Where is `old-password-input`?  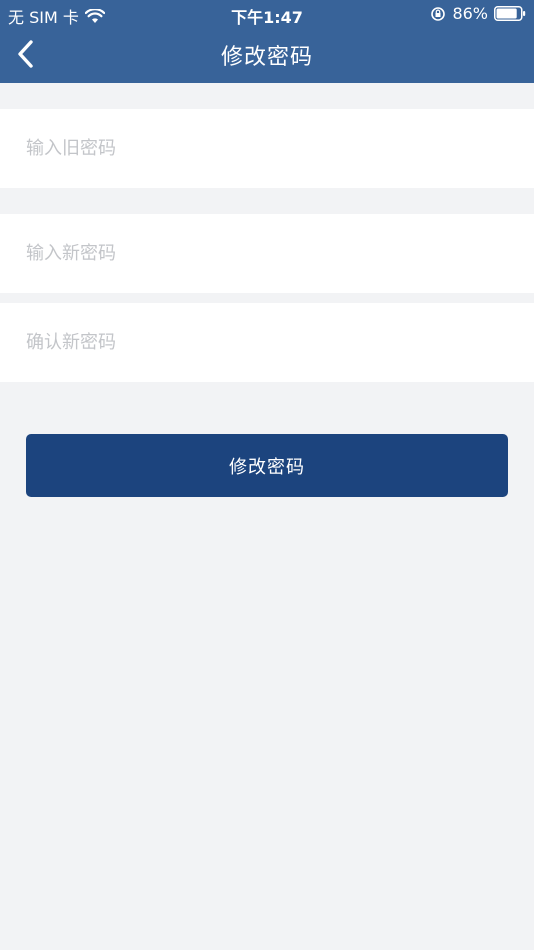 old-password-input is located at coordinates (266, 148).